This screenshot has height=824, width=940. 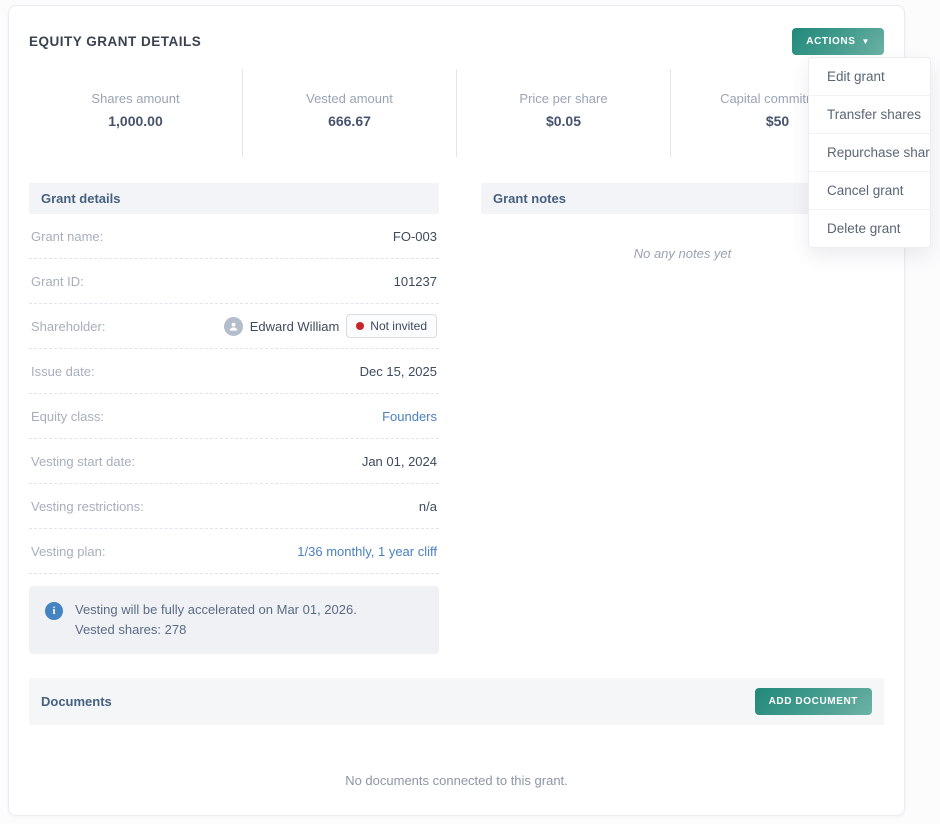 I want to click on documents-empty-text: No documents connected to this grant., so click(x=456, y=781).